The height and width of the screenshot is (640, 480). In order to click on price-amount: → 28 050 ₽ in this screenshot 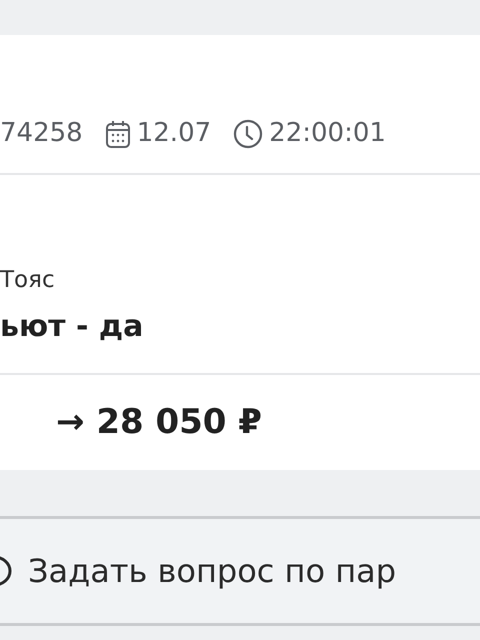, I will do `click(159, 422)`.